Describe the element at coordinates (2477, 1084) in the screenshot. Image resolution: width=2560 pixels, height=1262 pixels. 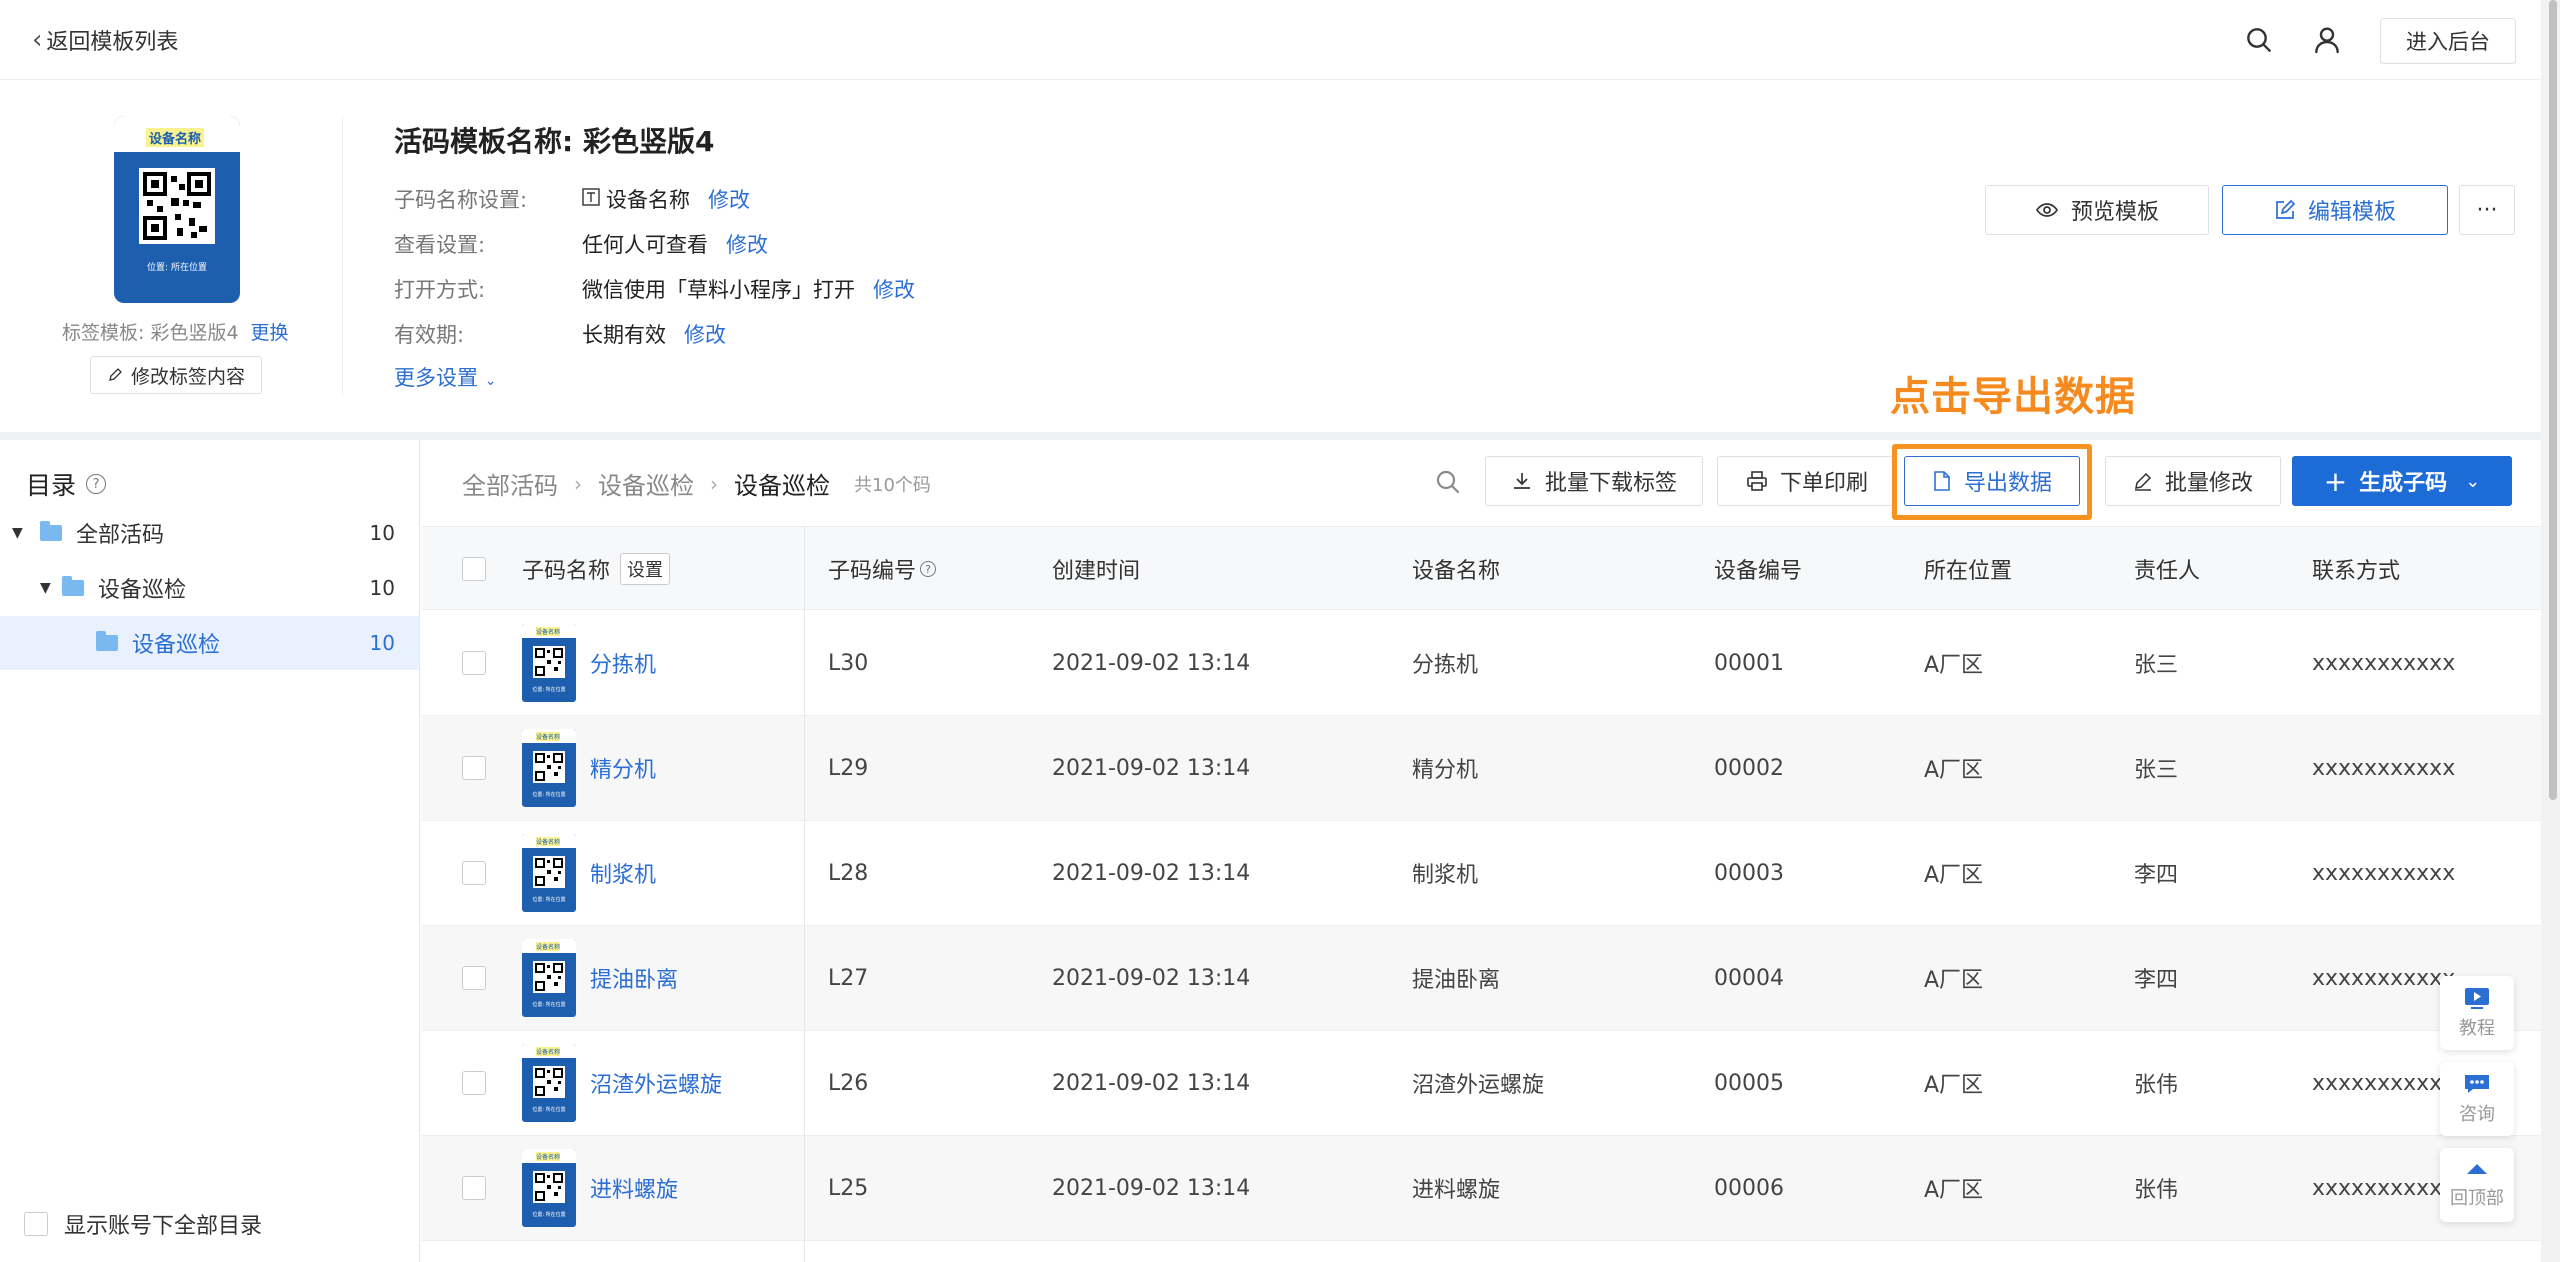
I see `chat-icon` at that location.